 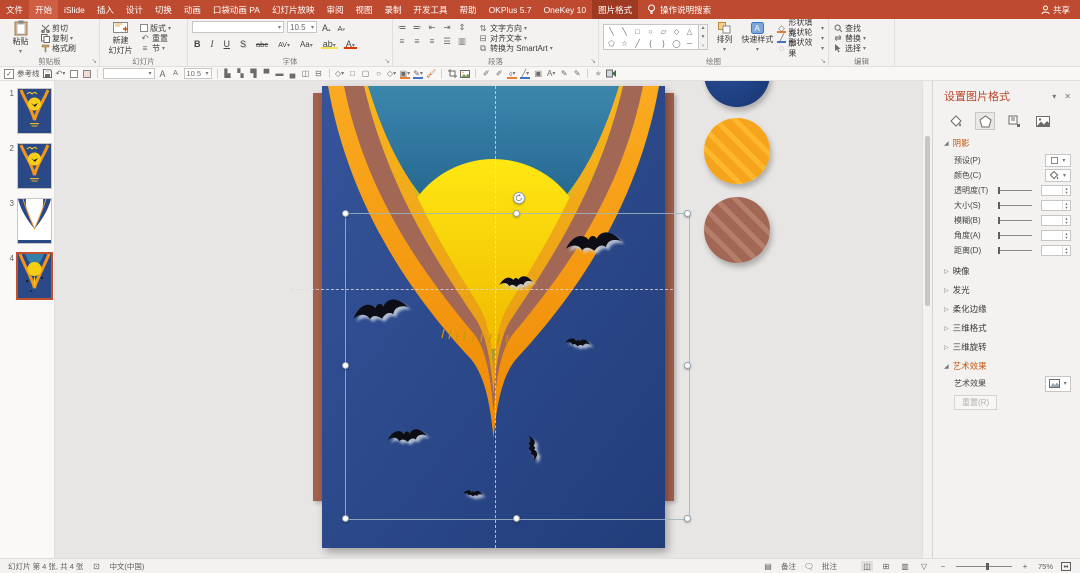 I want to click on display-settings-icon: ⊡, so click(x=96, y=566).